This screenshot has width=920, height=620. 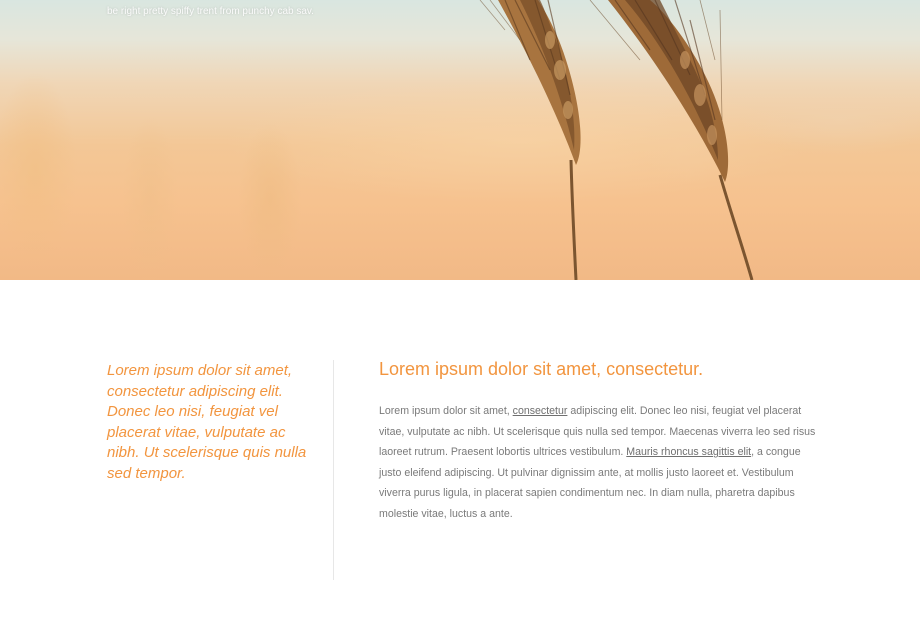 What do you see at coordinates (688, 452) in the screenshot?
I see `mauris-link: Mauris rhoncus sagittis elit` at bounding box center [688, 452].